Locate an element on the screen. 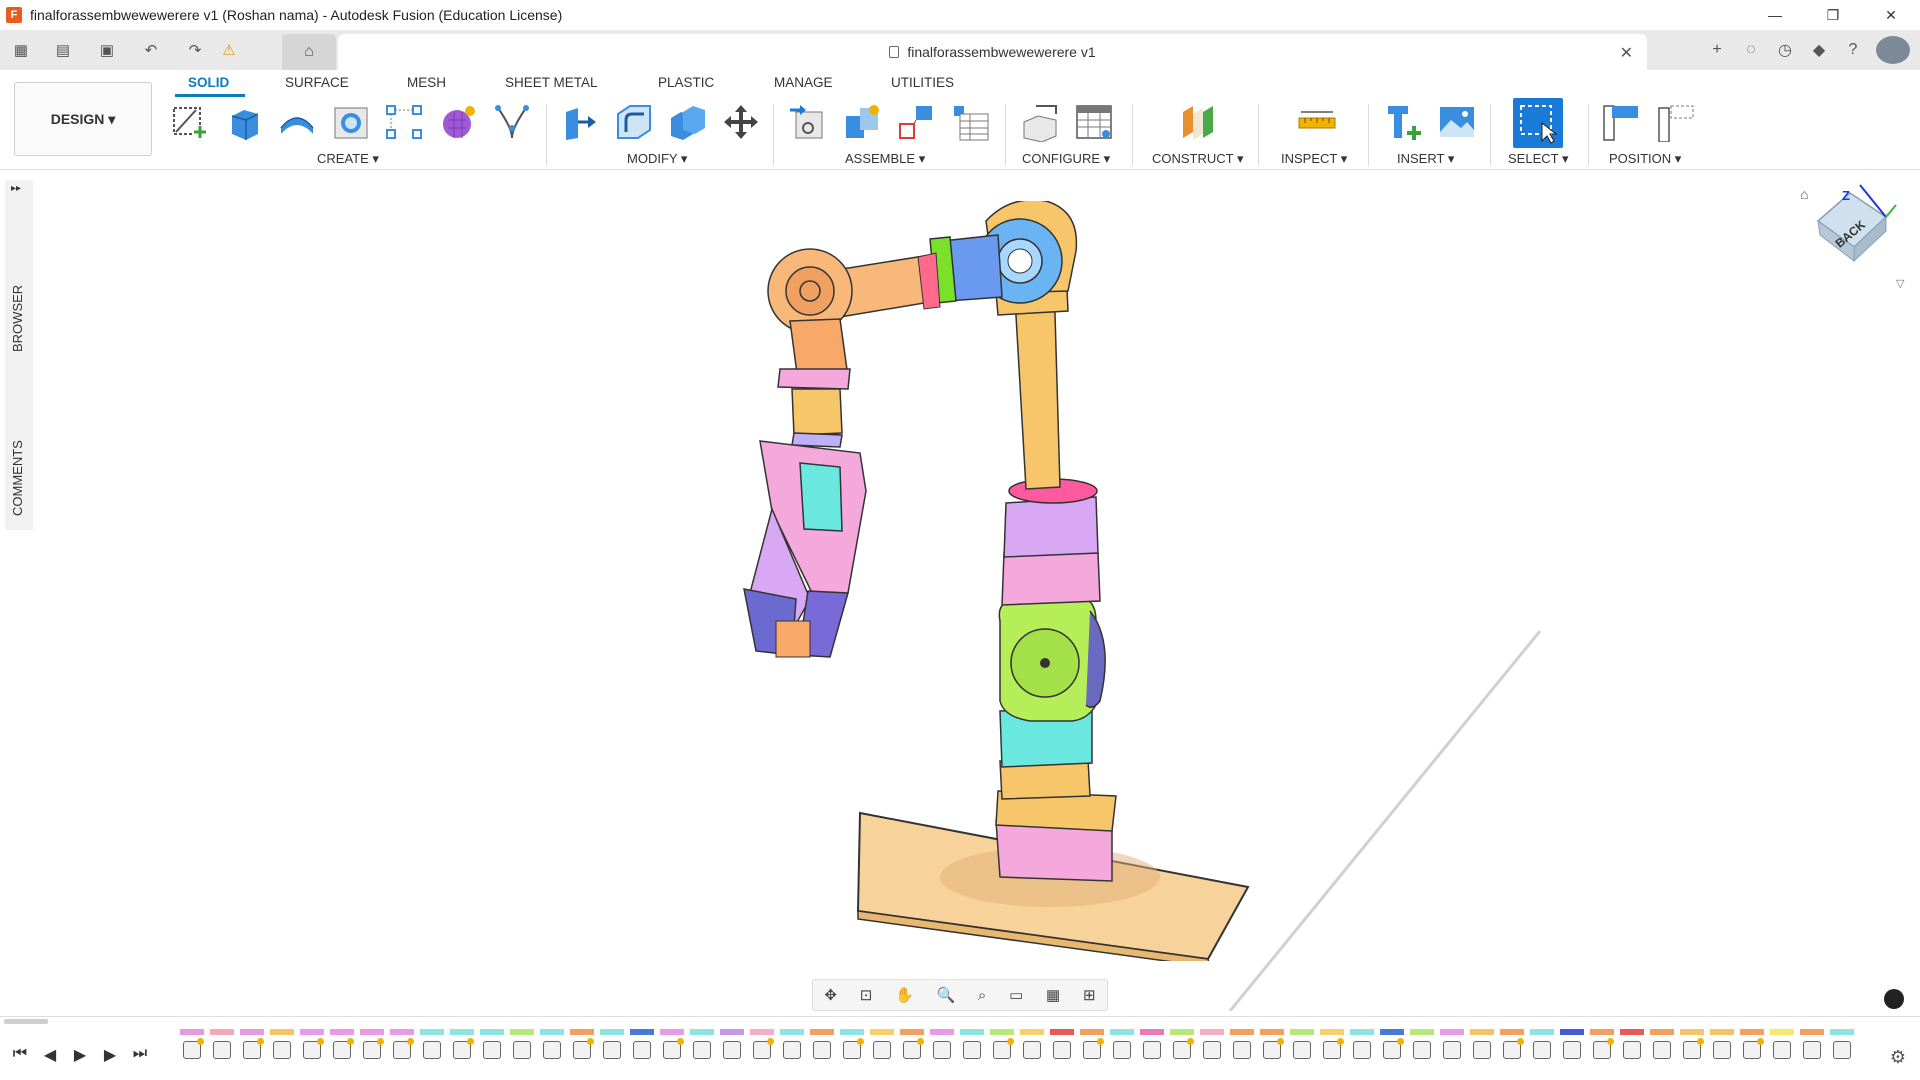  create-group-label: CREATE ▾ is located at coordinates (348, 159).